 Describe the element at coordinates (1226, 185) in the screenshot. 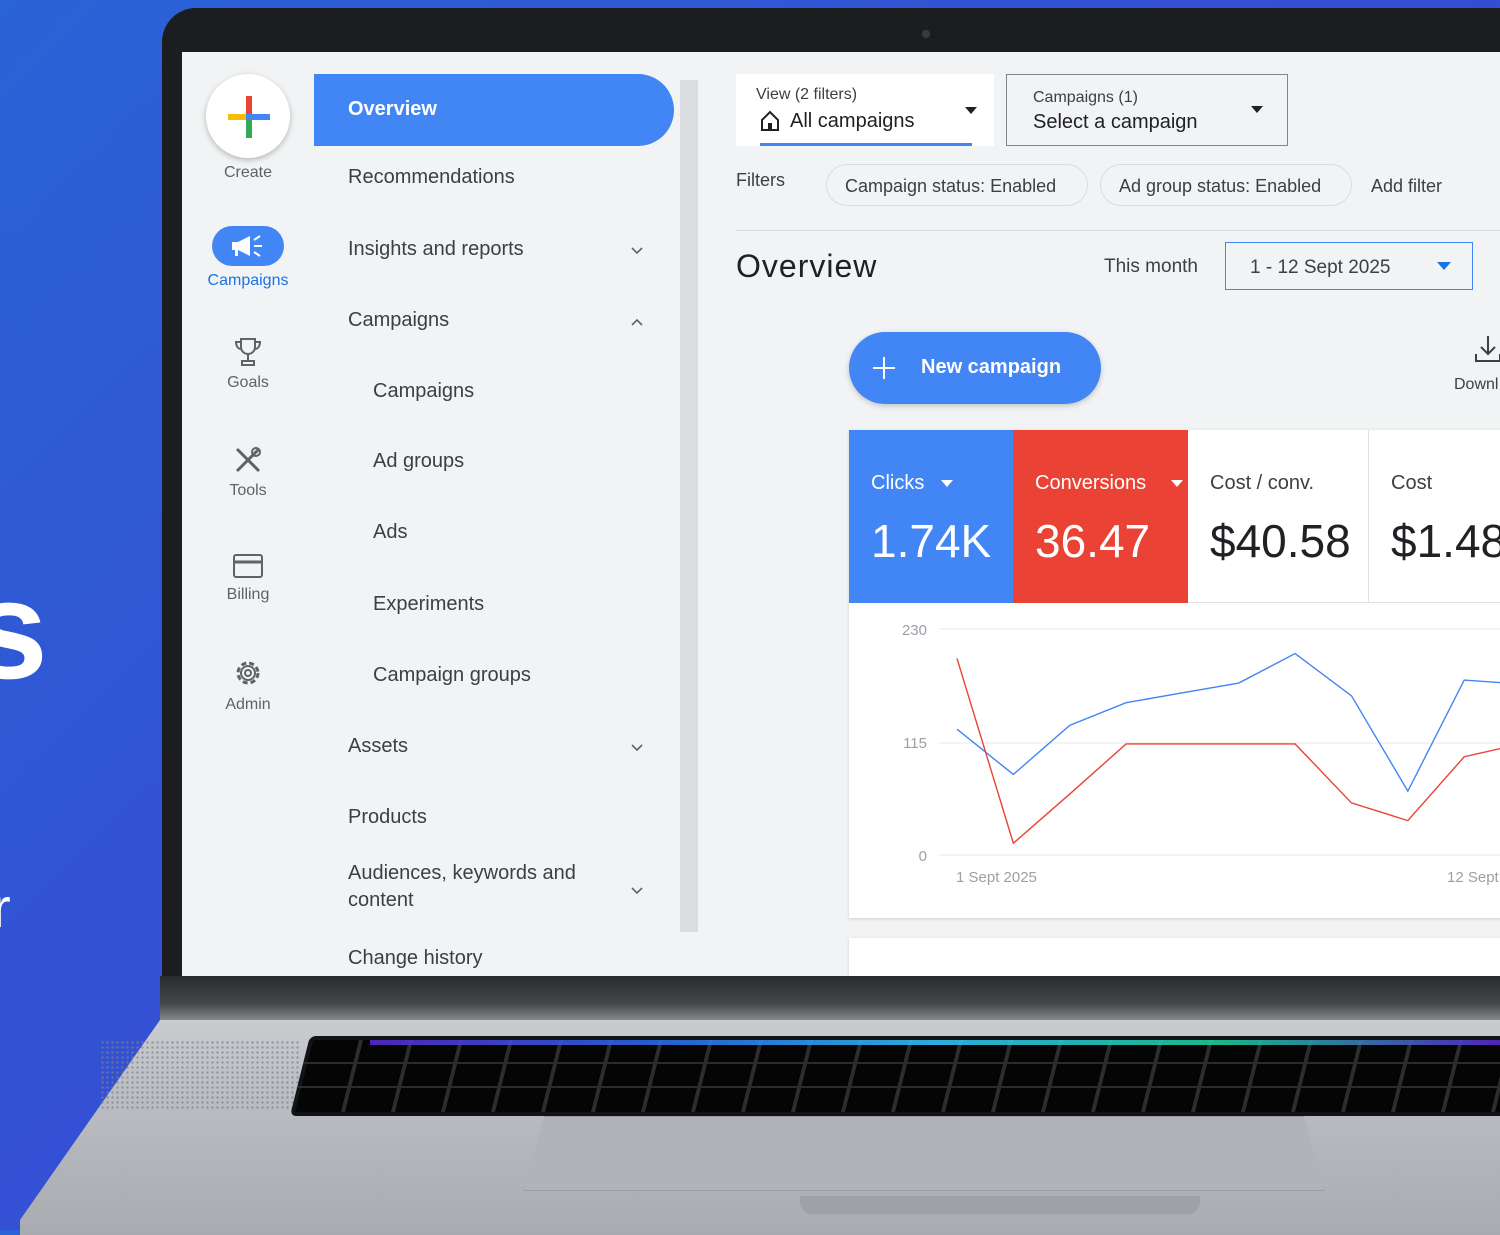

I see `filter-chip-ad-group-status: Ad group status: Enabled` at that location.